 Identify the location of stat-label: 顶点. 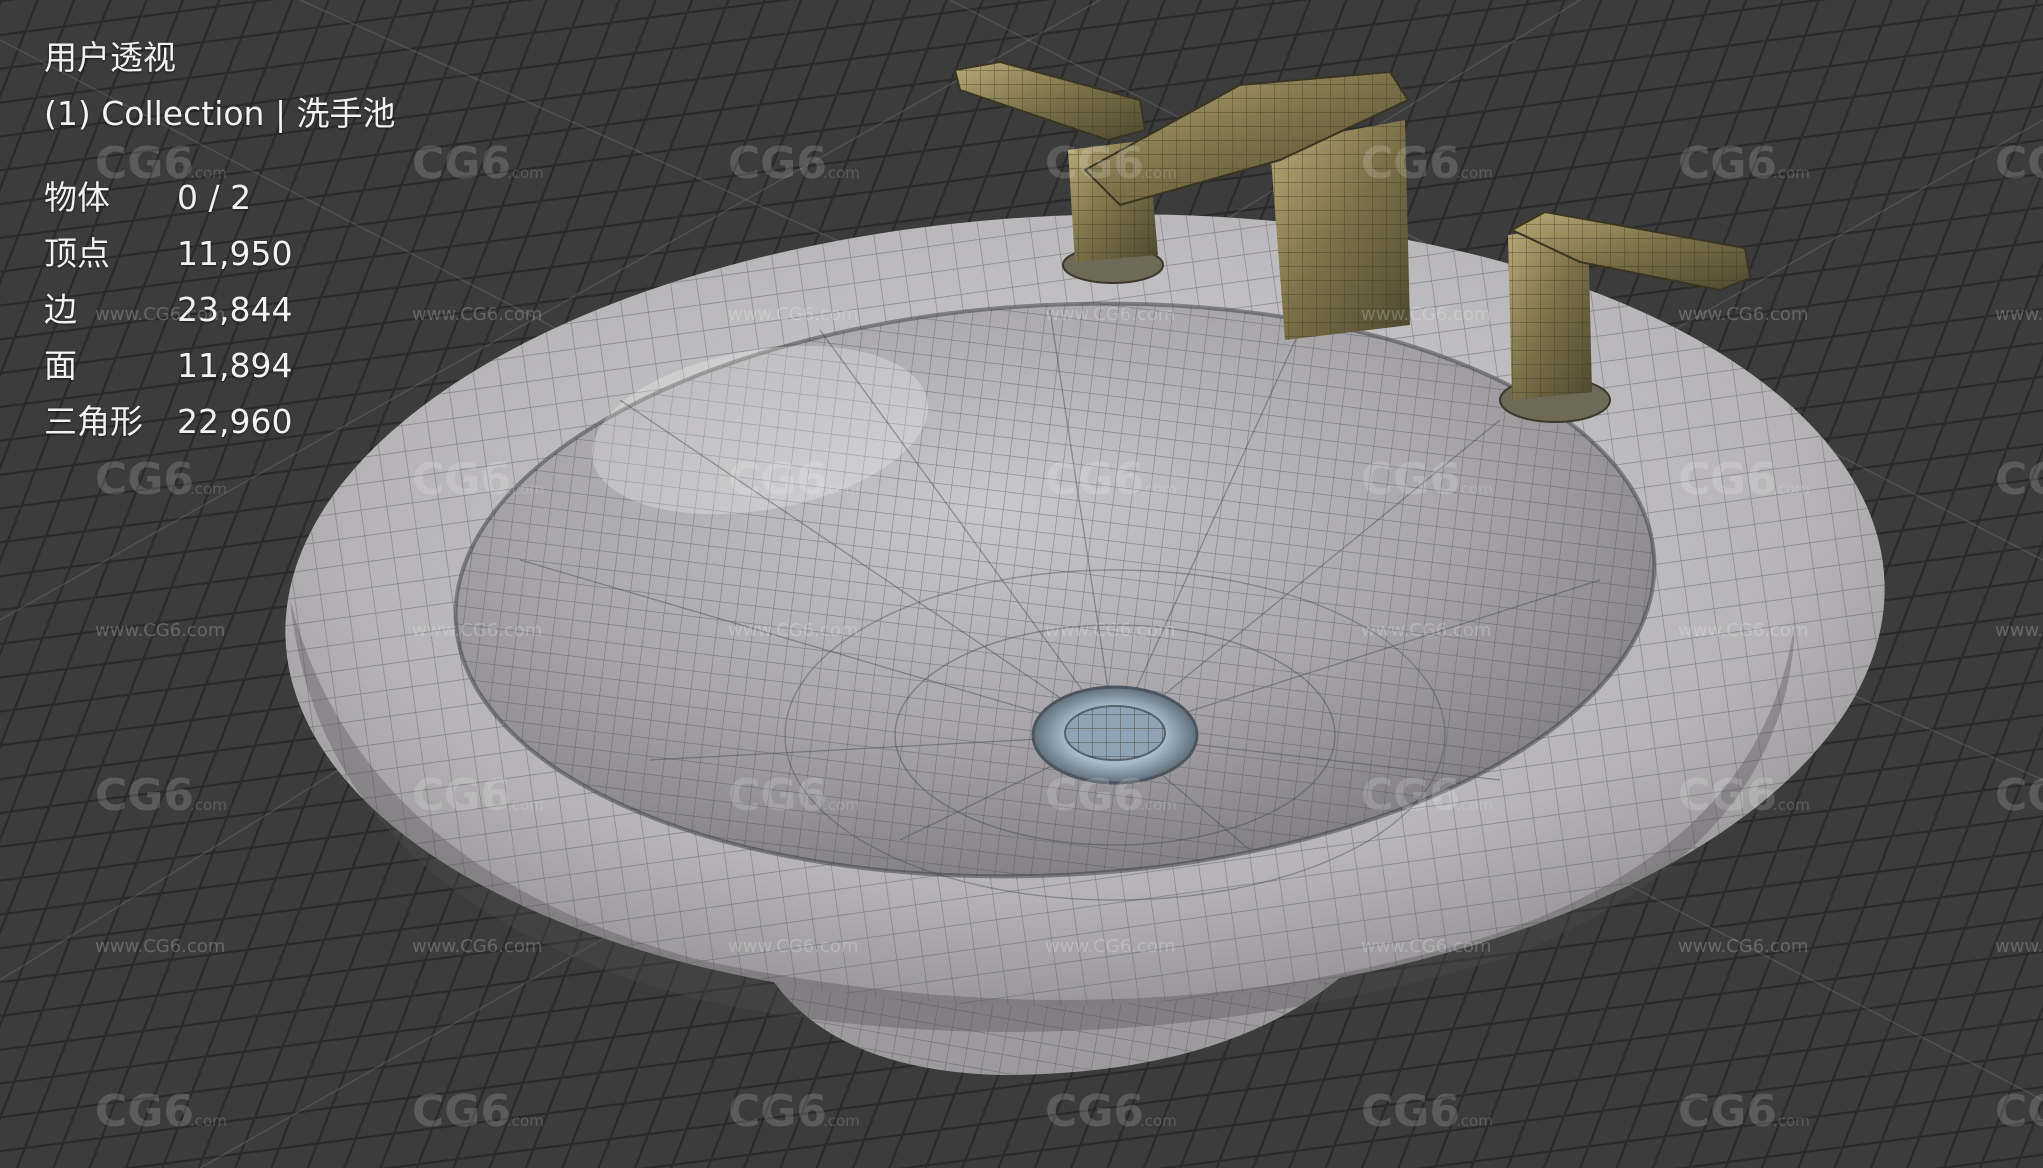
(77, 253).